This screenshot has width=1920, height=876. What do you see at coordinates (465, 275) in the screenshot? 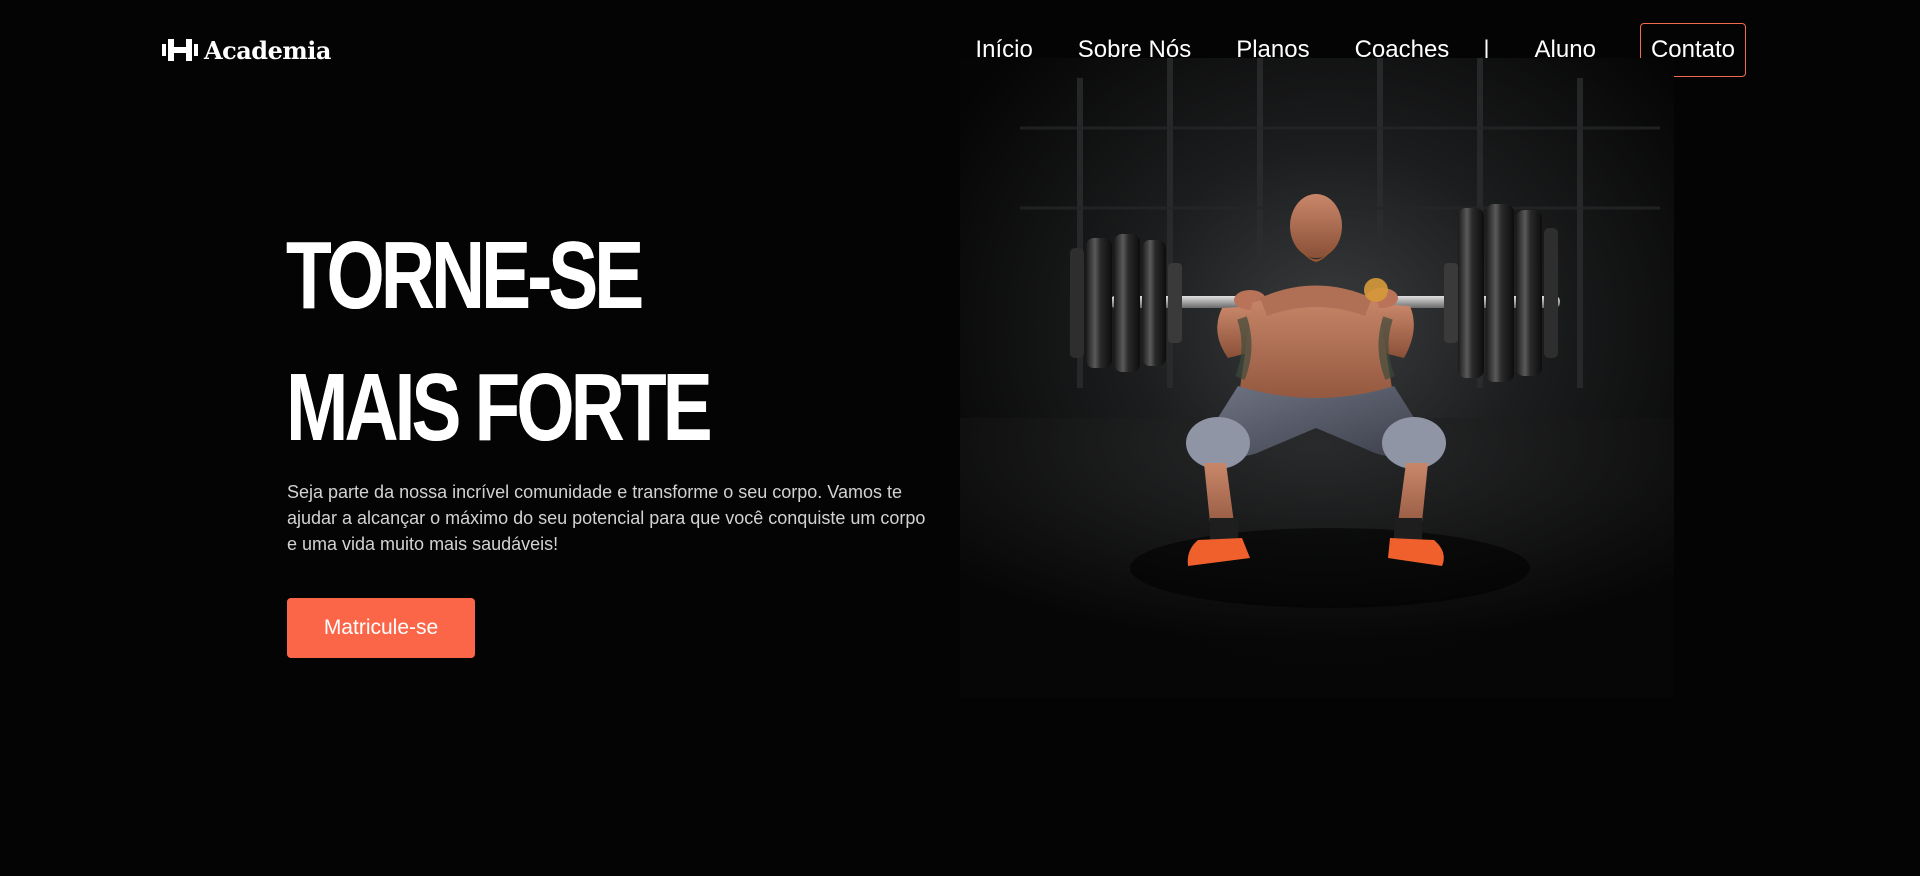
I see `hero-title-line-1: TORNE-SE` at bounding box center [465, 275].